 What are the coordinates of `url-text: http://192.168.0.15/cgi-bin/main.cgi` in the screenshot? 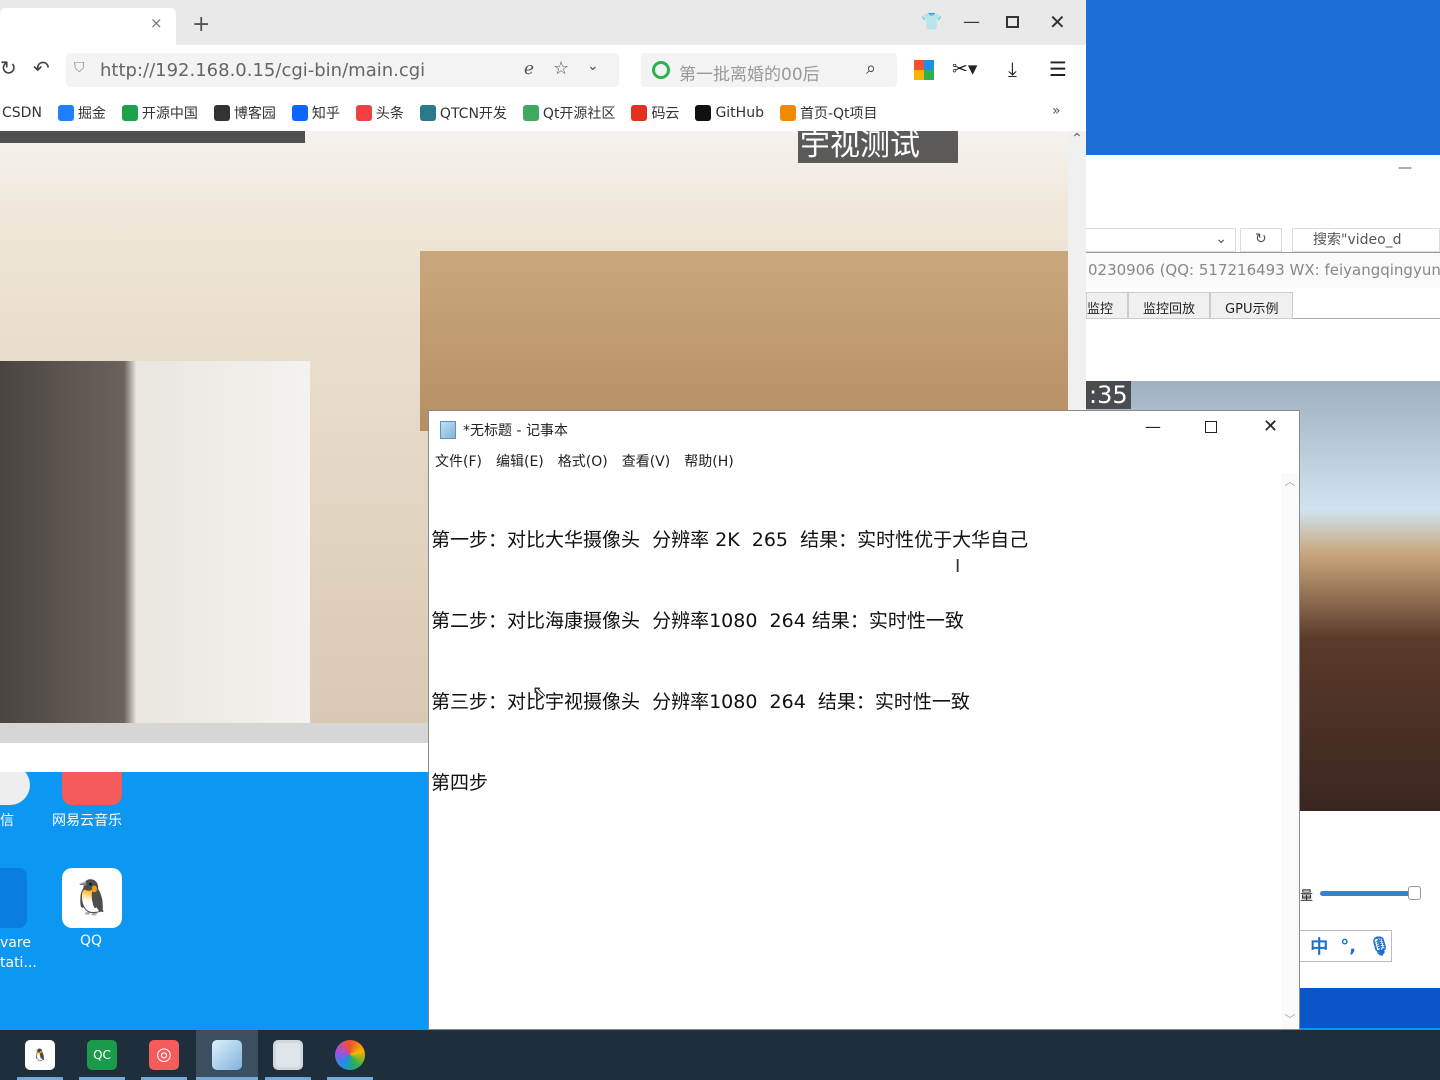 It's located at (262, 70).